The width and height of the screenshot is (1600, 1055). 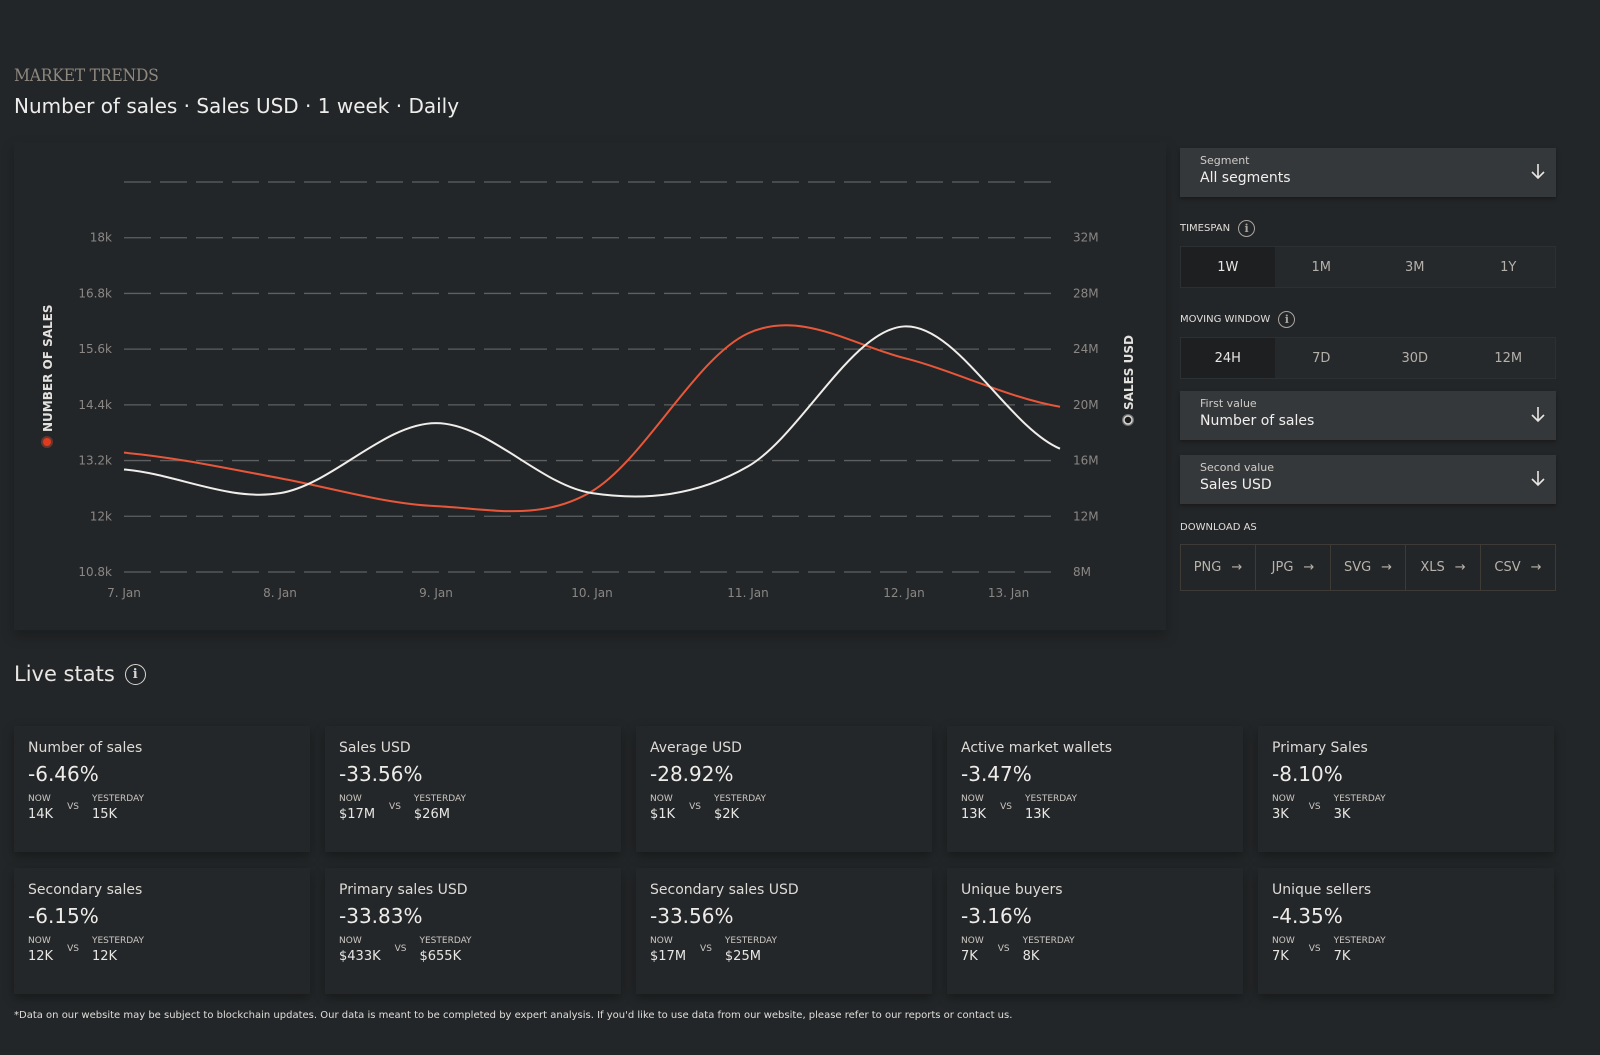 What do you see at coordinates (1368, 319) in the screenshot?
I see `moving-window-heading: MOVING WINDOW i` at bounding box center [1368, 319].